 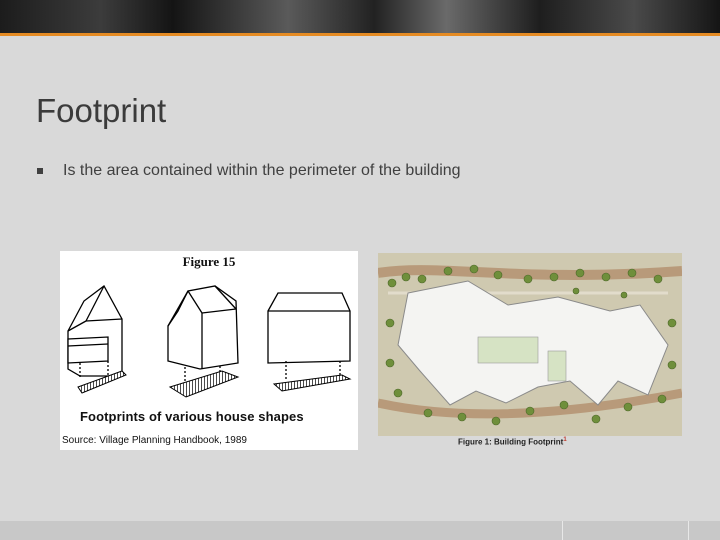 What do you see at coordinates (154, 440) in the screenshot?
I see `figure-source: Source: Village Planning Handbook, 1989` at bounding box center [154, 440].